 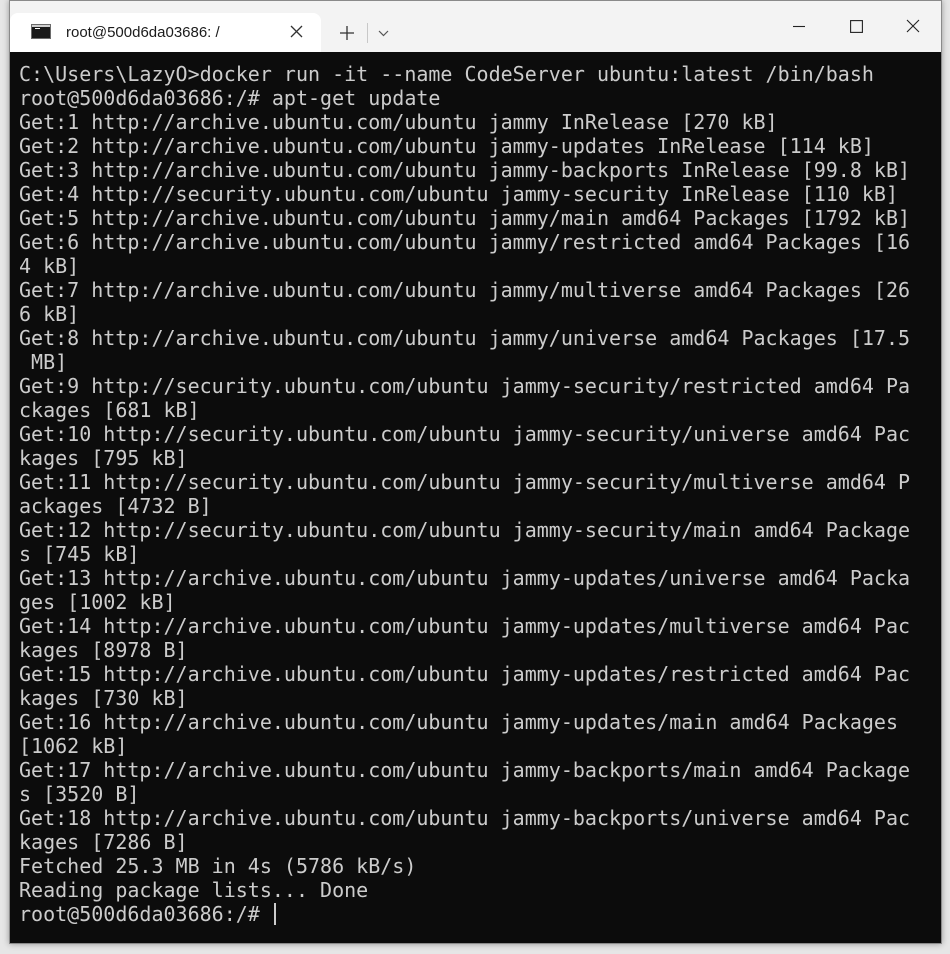 I want to click on tab-separator, so click(x=367, y=33).